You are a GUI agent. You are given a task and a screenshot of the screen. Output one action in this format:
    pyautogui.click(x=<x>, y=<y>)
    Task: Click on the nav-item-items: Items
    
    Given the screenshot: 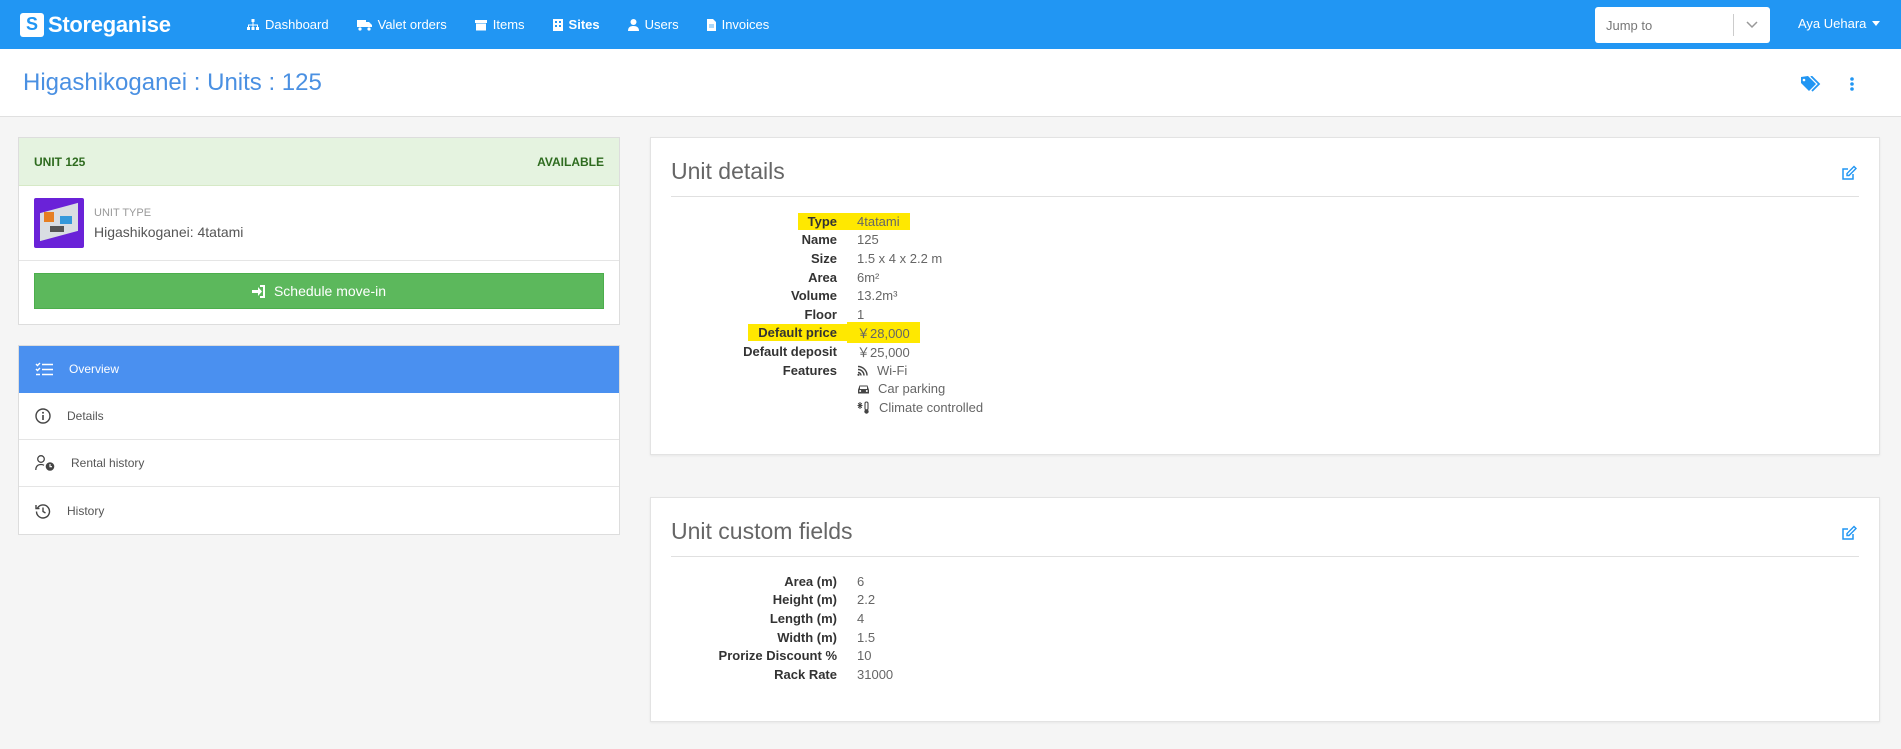 What is the action you would take?
    pyautogui.click(x=499, y=24)
    